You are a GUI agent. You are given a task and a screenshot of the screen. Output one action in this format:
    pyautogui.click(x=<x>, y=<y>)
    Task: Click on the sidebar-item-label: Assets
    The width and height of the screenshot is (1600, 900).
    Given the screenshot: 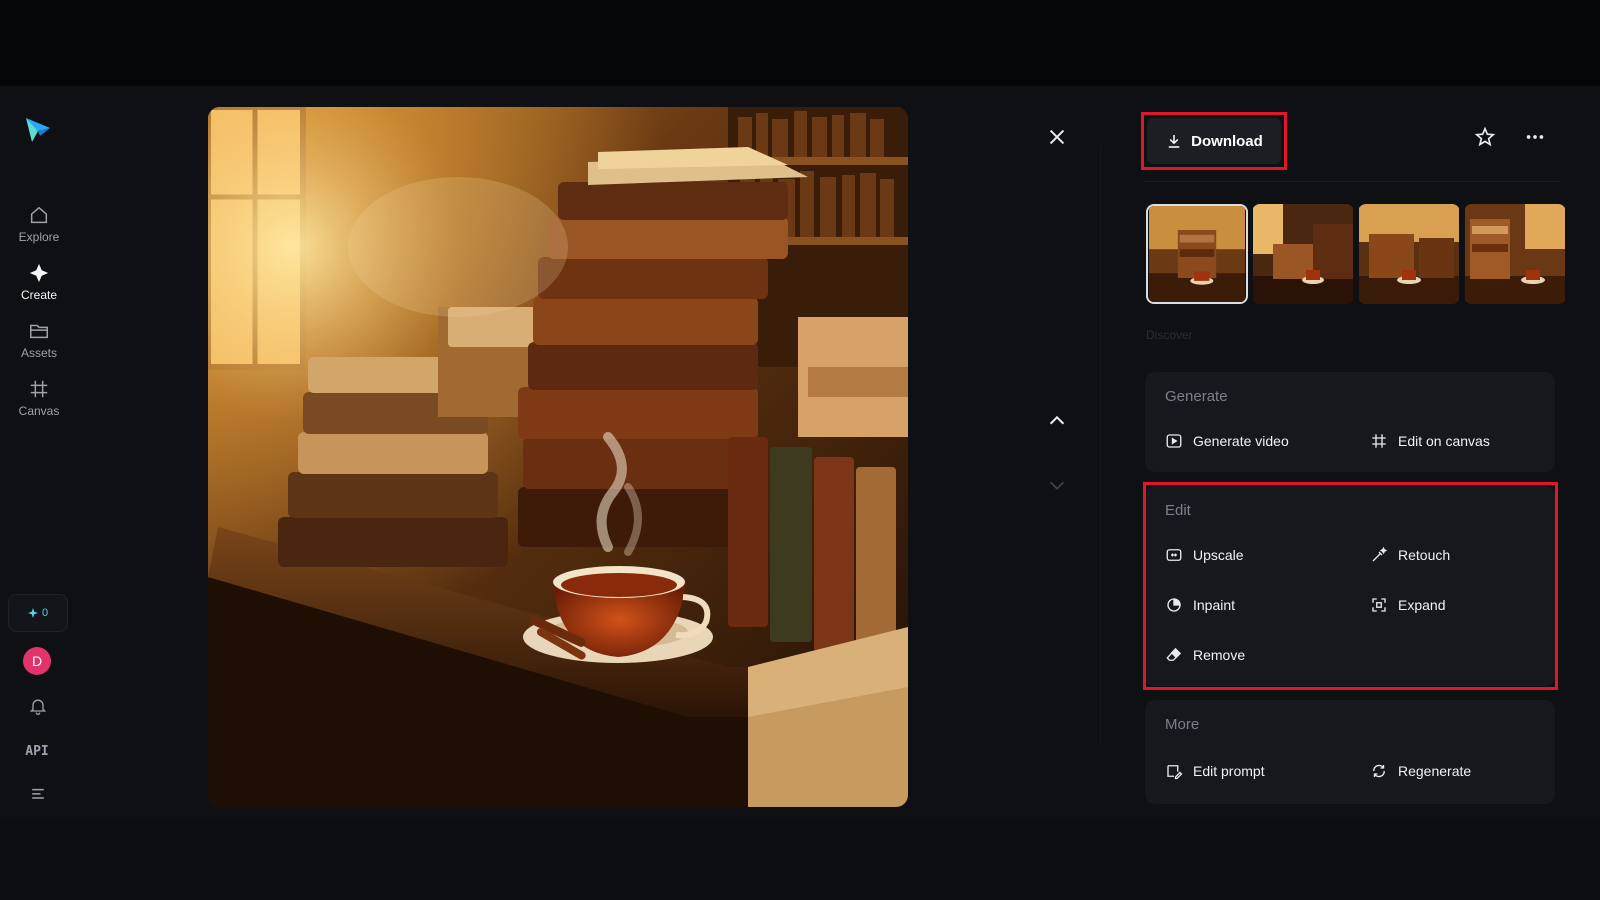 What is the action you would take?
    pyautogui.click(x=38, y=353)
    